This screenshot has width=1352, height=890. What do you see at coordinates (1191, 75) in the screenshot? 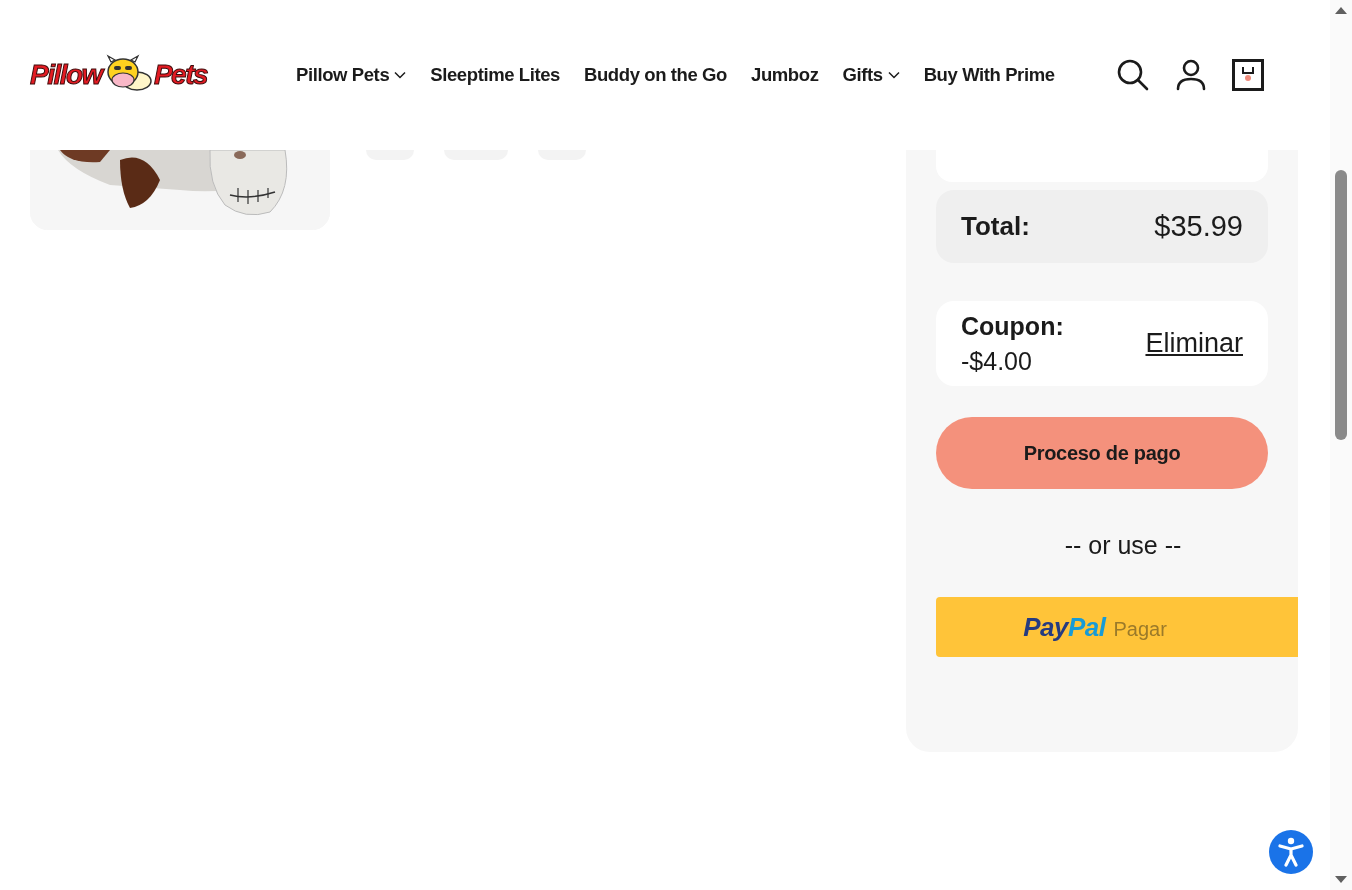
I see `account-icon` at bounding box center [1191, 75].